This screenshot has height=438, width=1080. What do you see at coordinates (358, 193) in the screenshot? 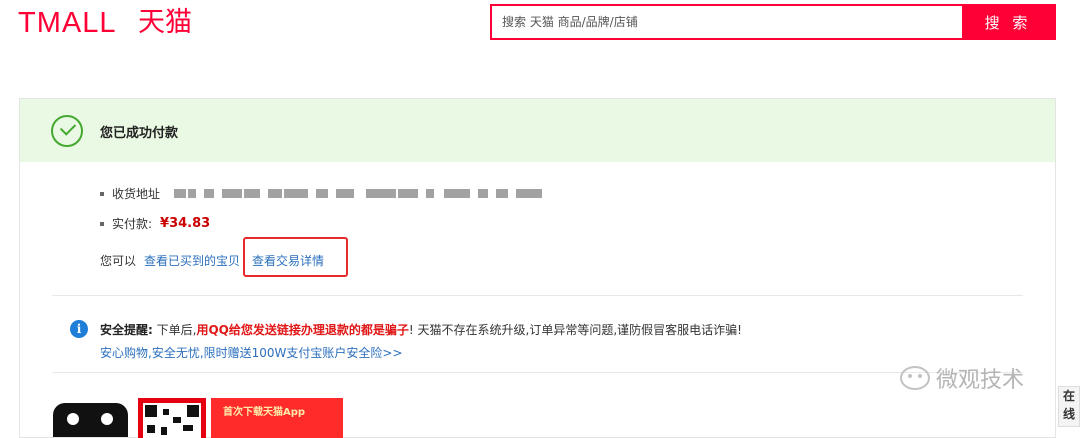
I see `blurred-address` at bounding box center [358, 193].